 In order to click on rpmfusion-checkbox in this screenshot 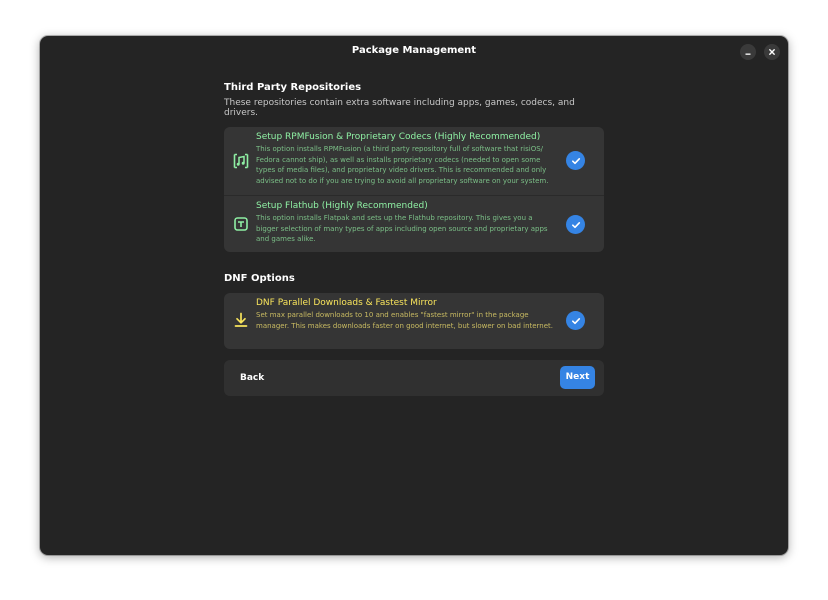, I will do `click(575, 160)`.